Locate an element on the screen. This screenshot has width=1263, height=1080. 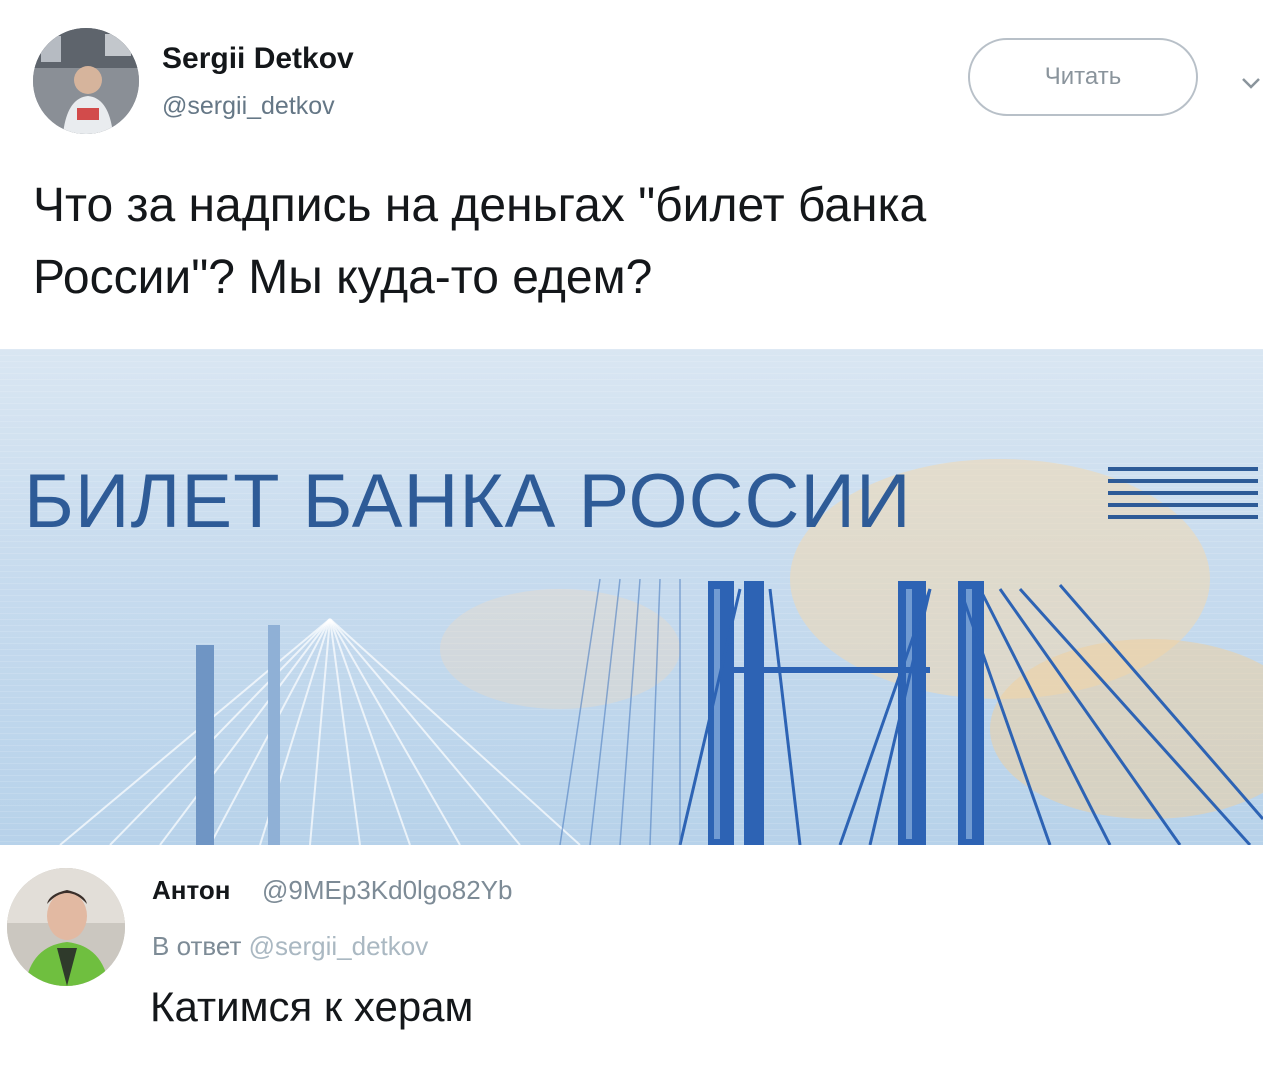
reply-author-handle: @9MEp3Kd0lgo82Yb is located at coordinates (387, 890).